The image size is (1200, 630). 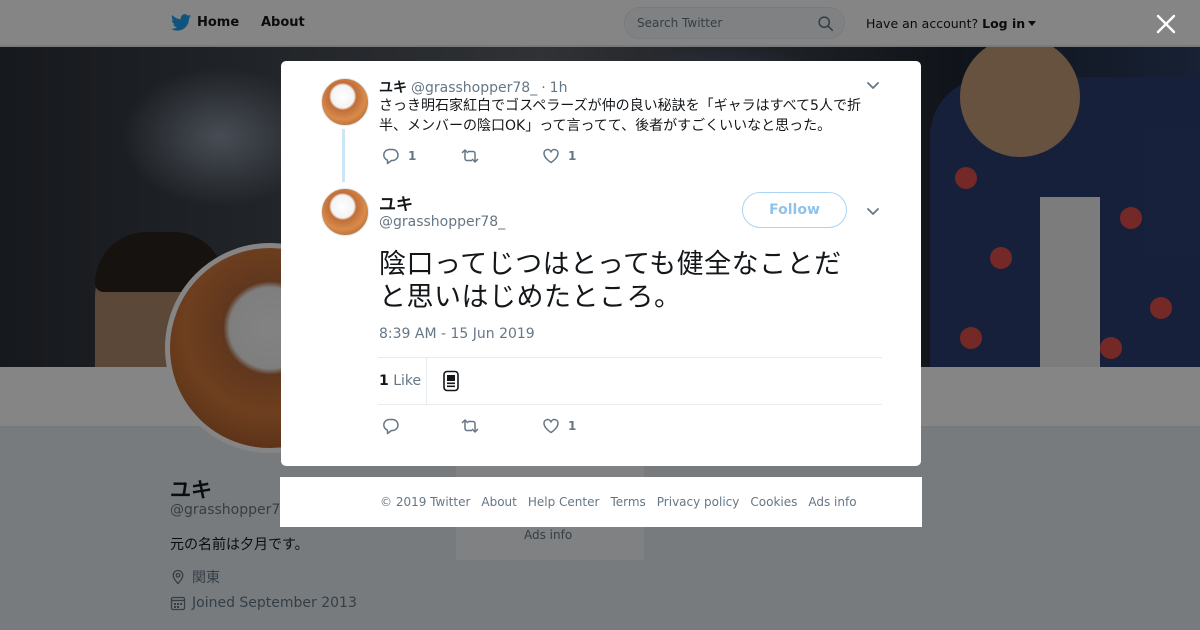 I want to click on parent-tweet-name: ユキ, so click(x=393, y=87).